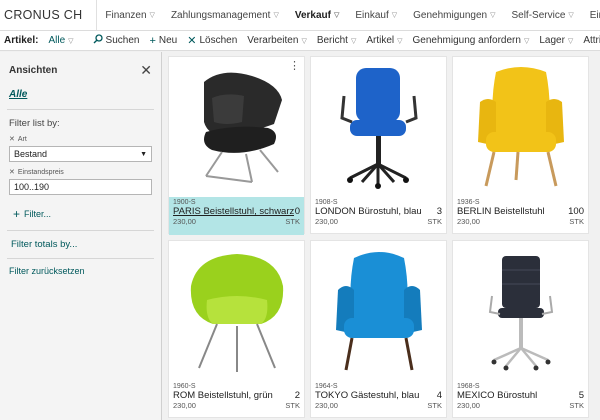 Image resolution: width=600 pixels, height=420 pixels. Describe the element at coordinates (501, 211) in the screenshot. I see `item-name: BERLIN Beistellstuhl` at that location.